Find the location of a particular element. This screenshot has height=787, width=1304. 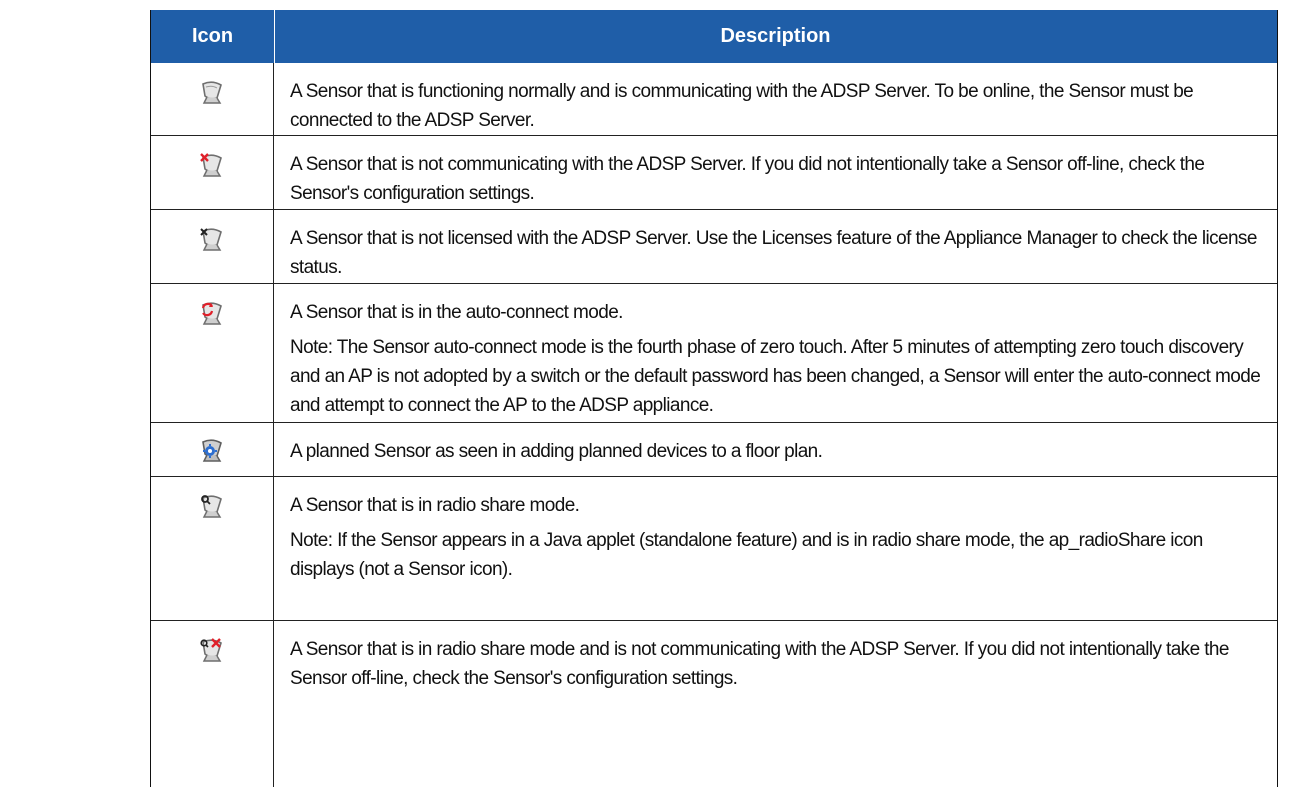

sensor-radio-share-icon is located at coordinates (211, 506).